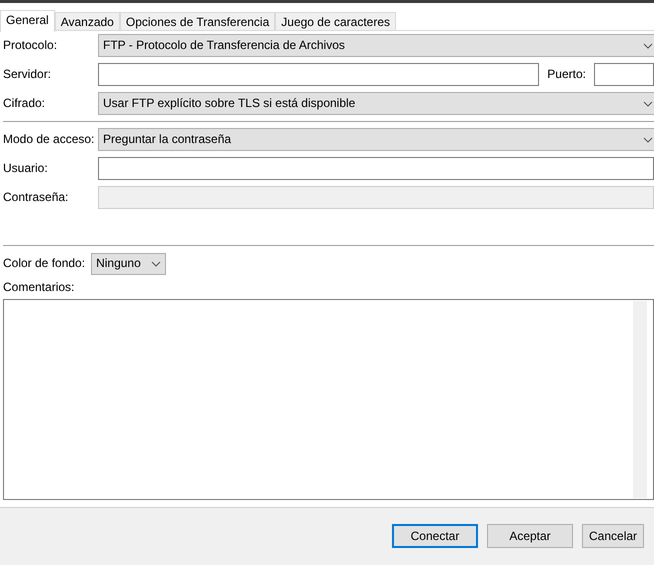 This screenshot has height=565, width=654. I want to click on field-label: Puerto:, so click(566, 74).